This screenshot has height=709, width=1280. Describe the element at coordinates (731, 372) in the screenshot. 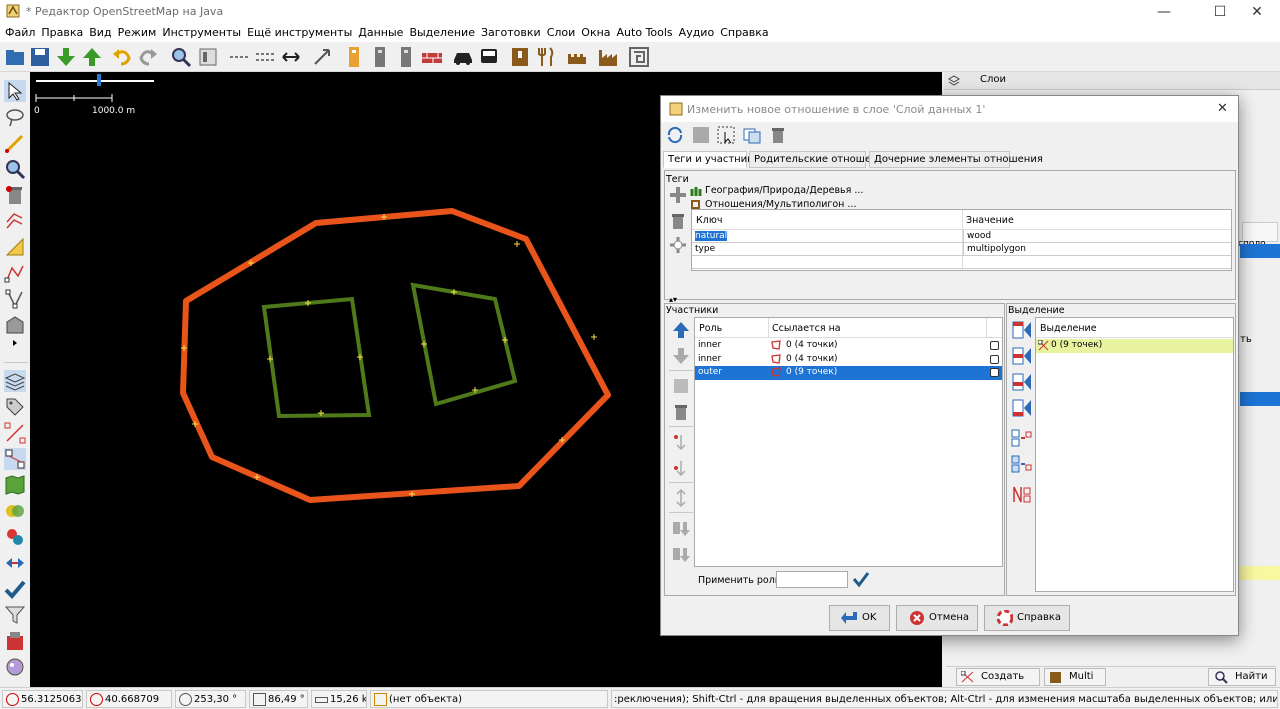

I see `member-role: outer` at that location.